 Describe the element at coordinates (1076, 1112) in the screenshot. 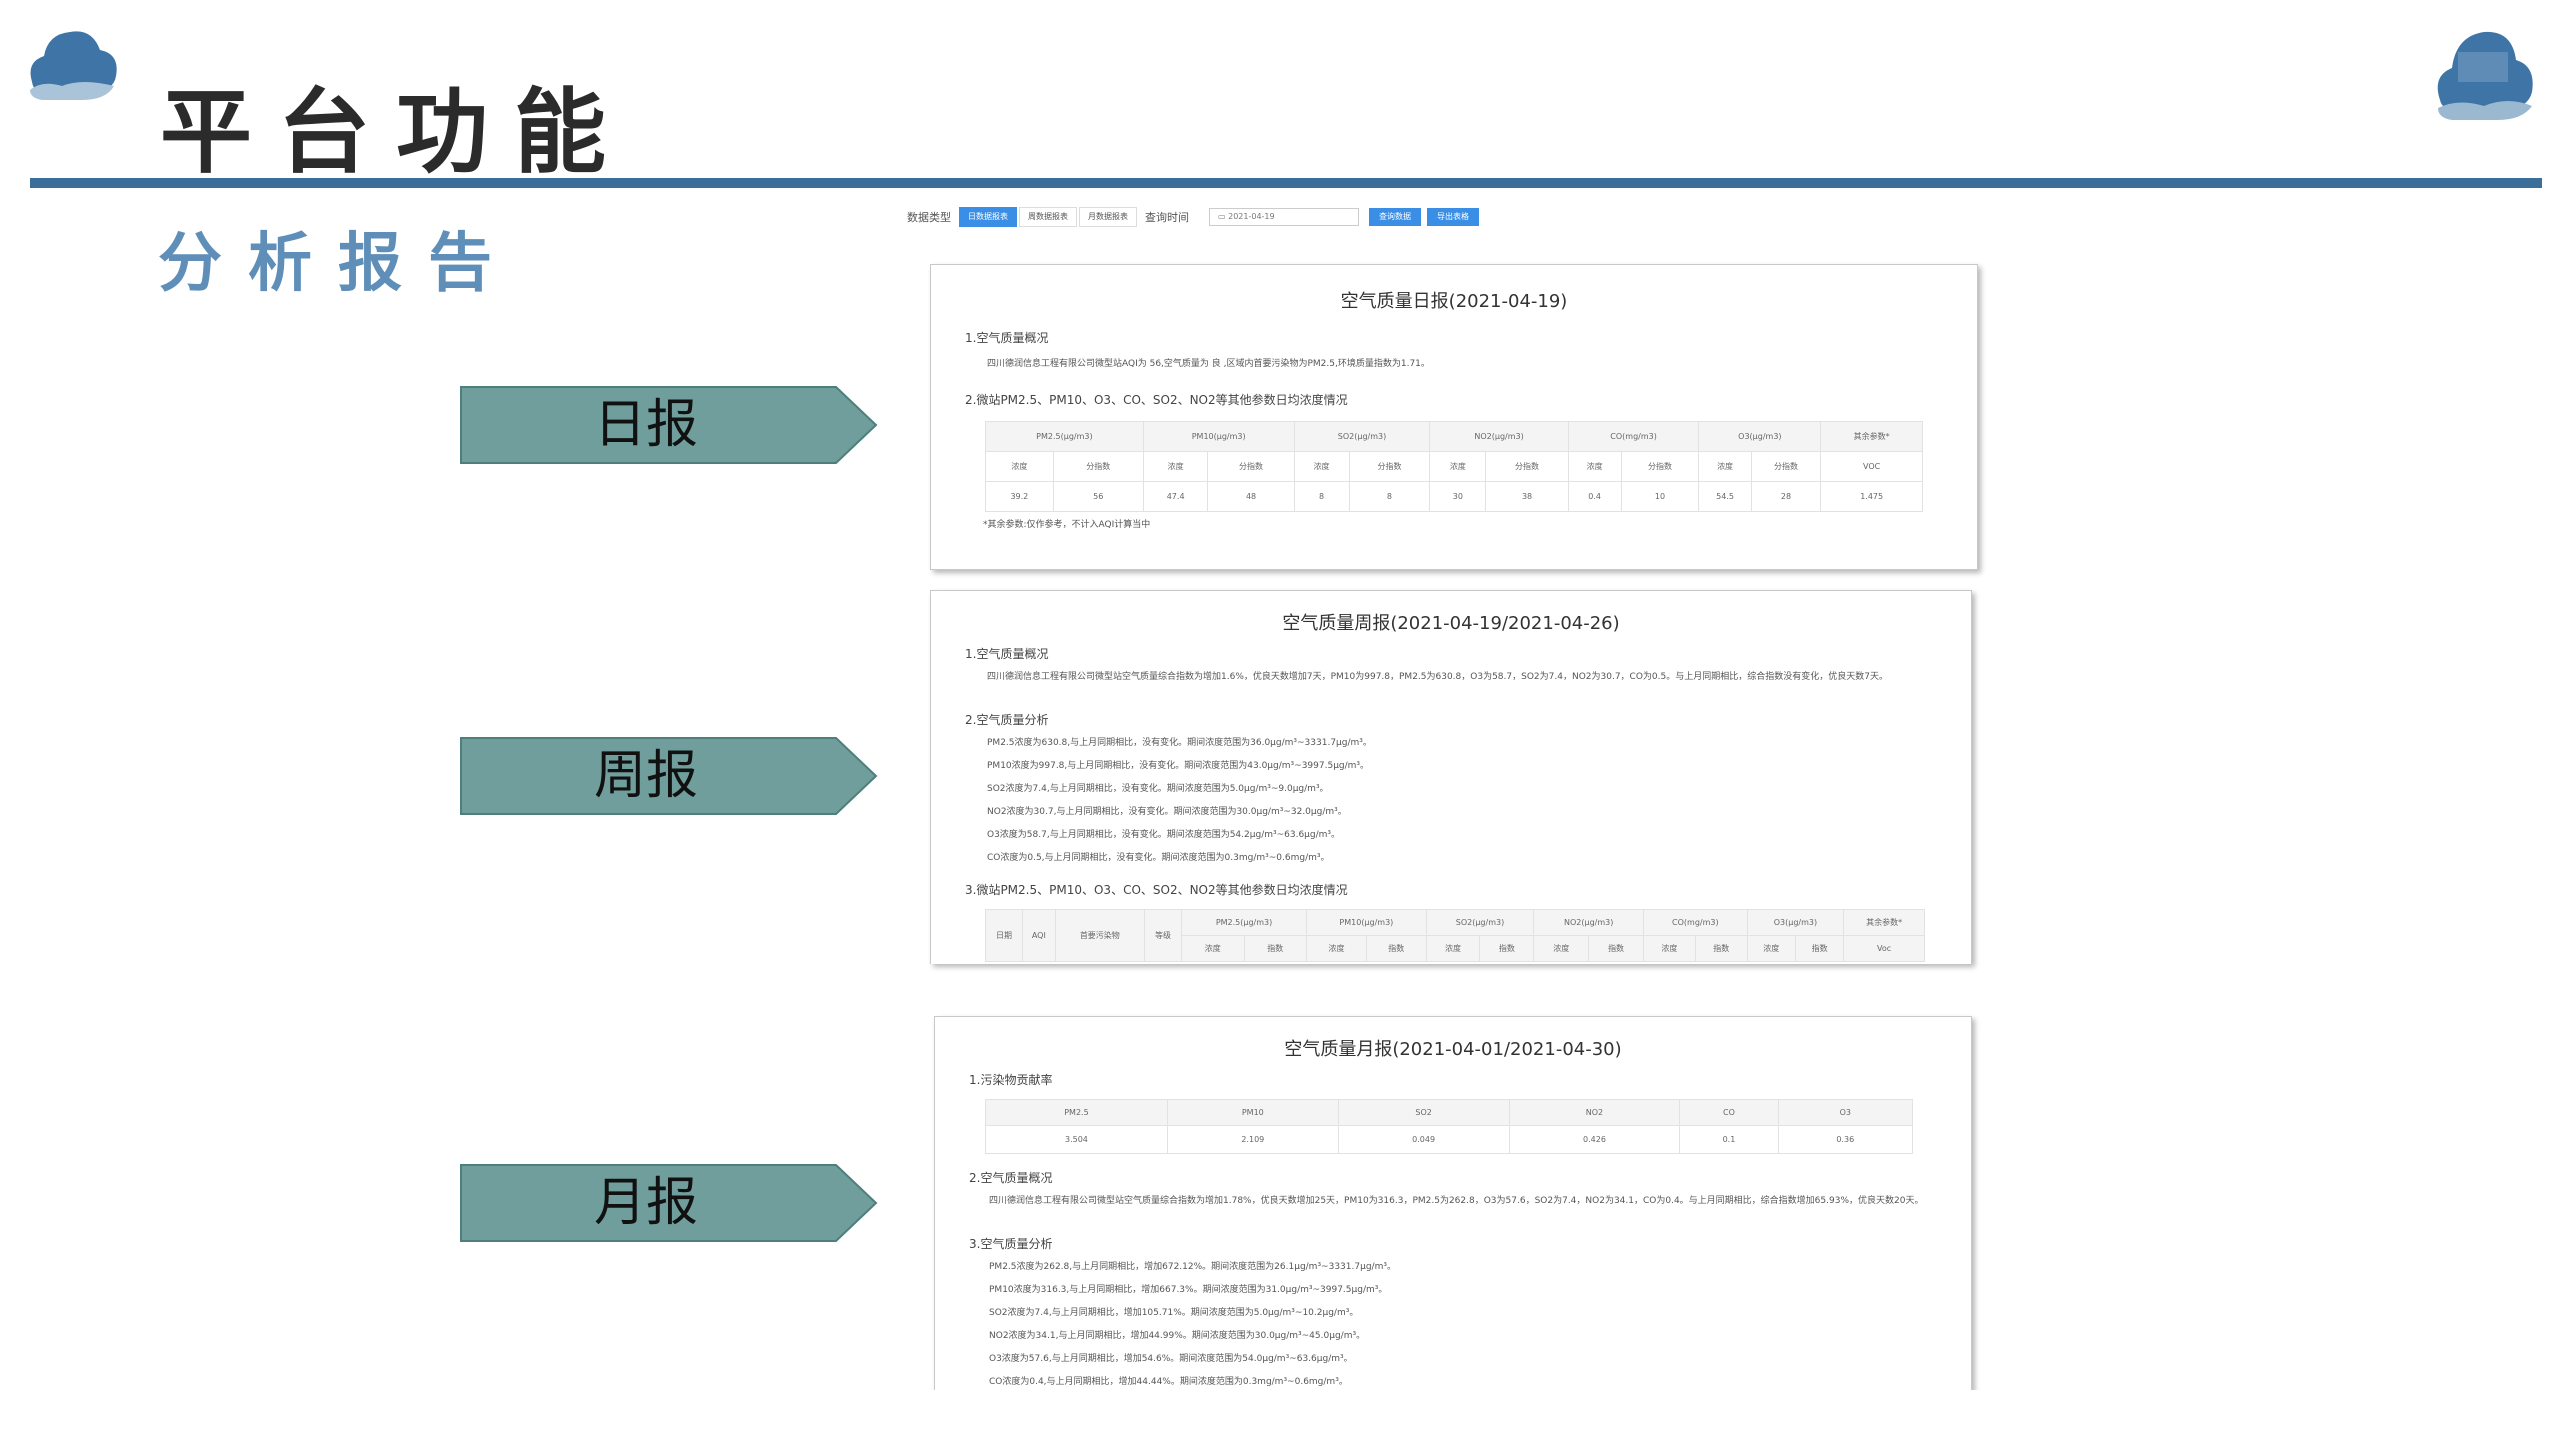

I see `table-header-cell: PM2.5` at that location.